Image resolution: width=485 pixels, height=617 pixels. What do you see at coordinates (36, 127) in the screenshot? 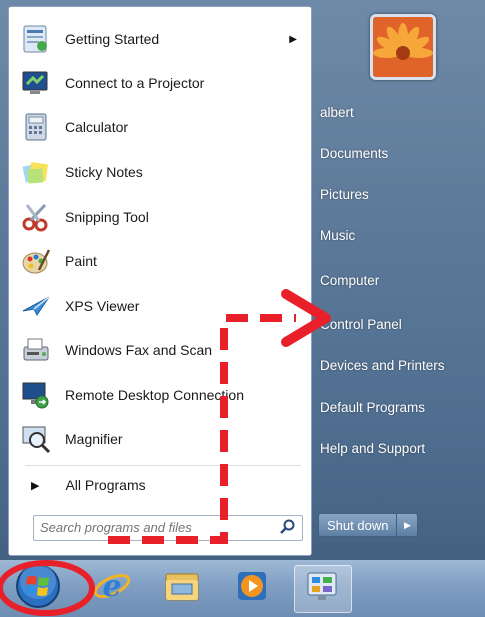
I see `calculator-icon` at bounding box center [36, 127].